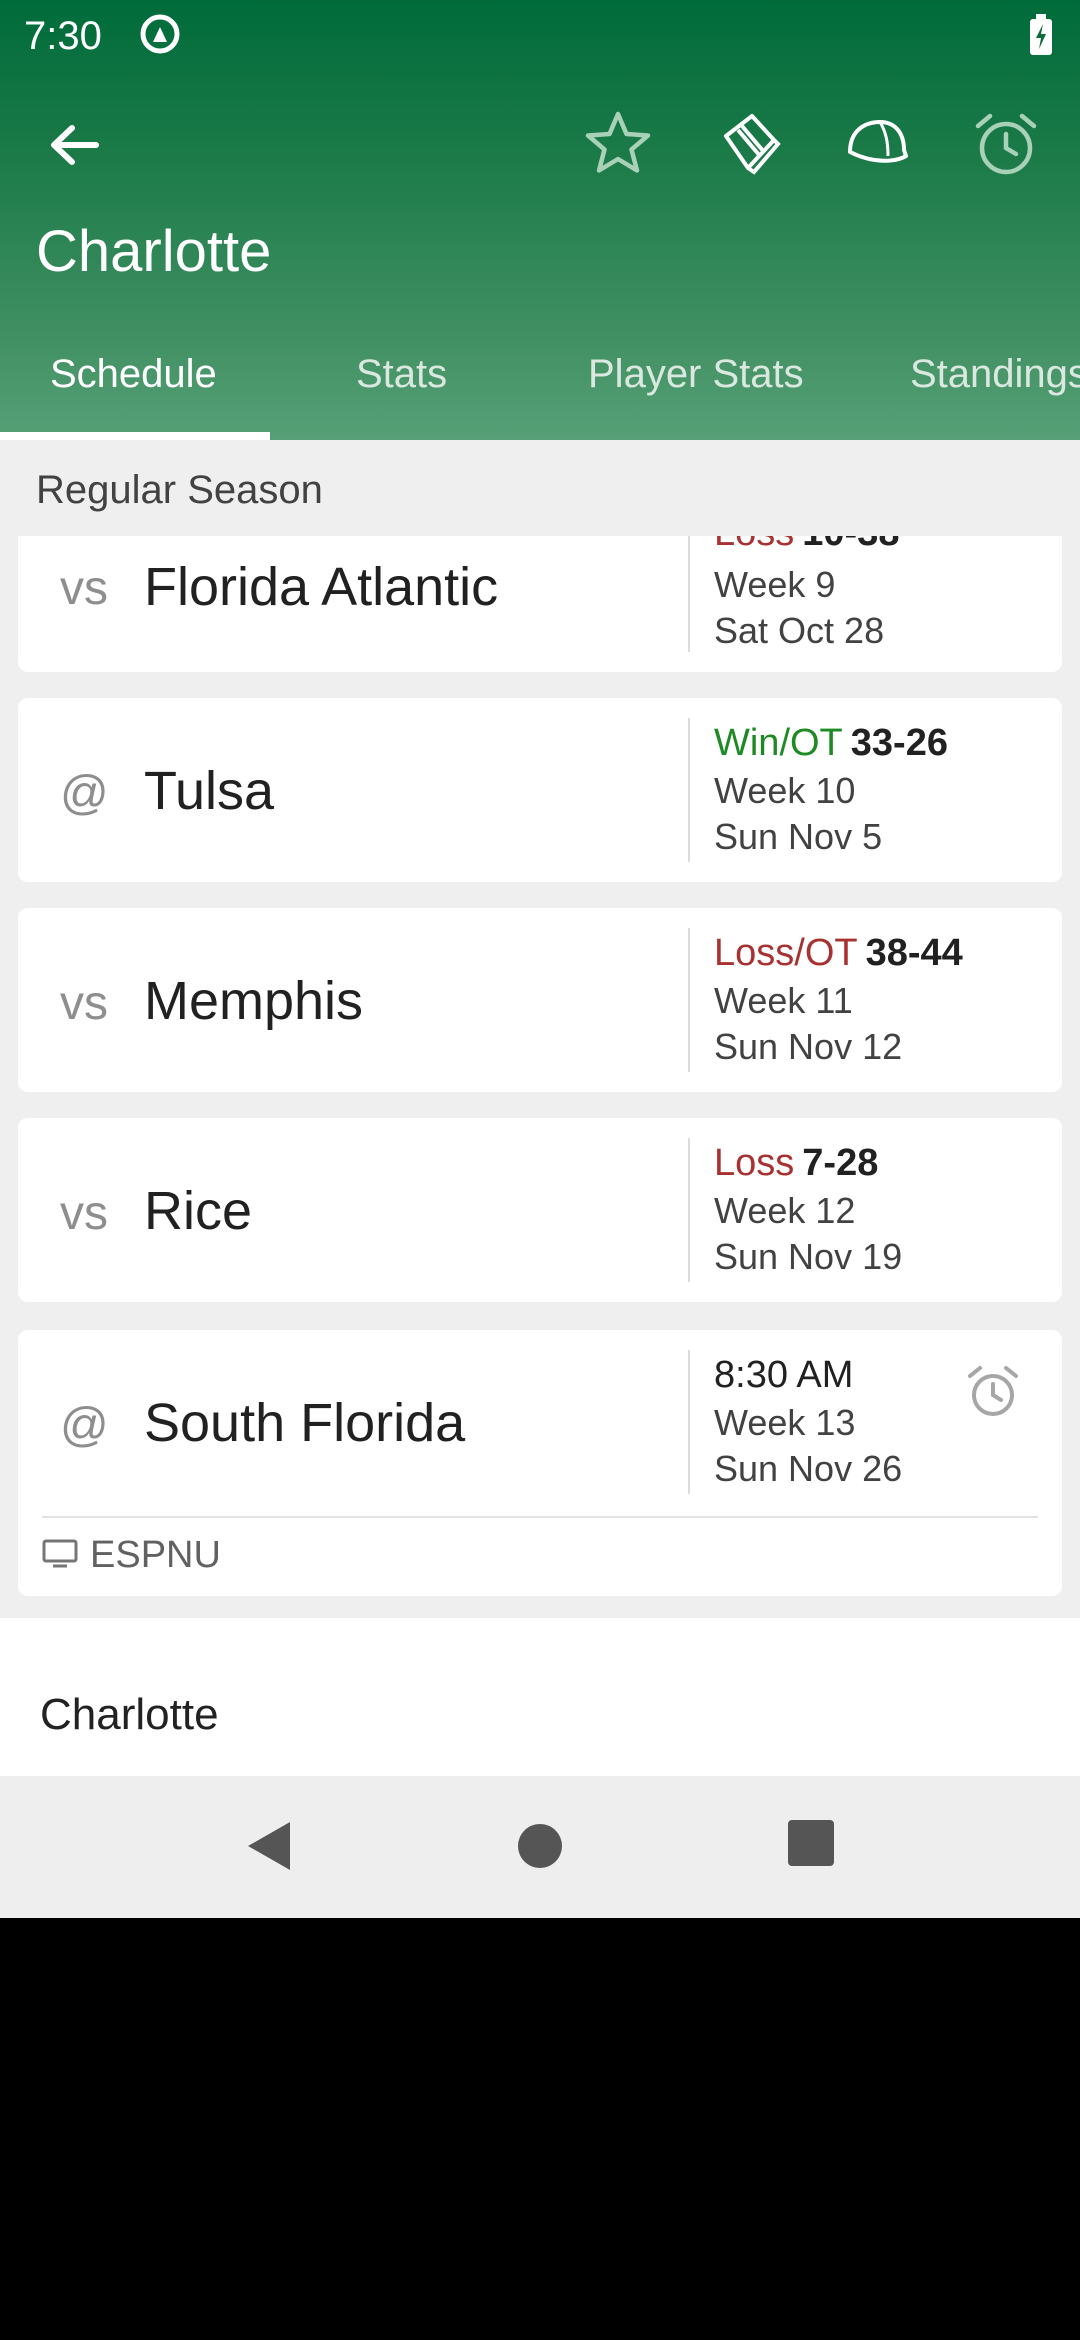  Describe the element at coordinates (198, 1211) in the screenshot. I see `opponent-name: Rice` at that location.